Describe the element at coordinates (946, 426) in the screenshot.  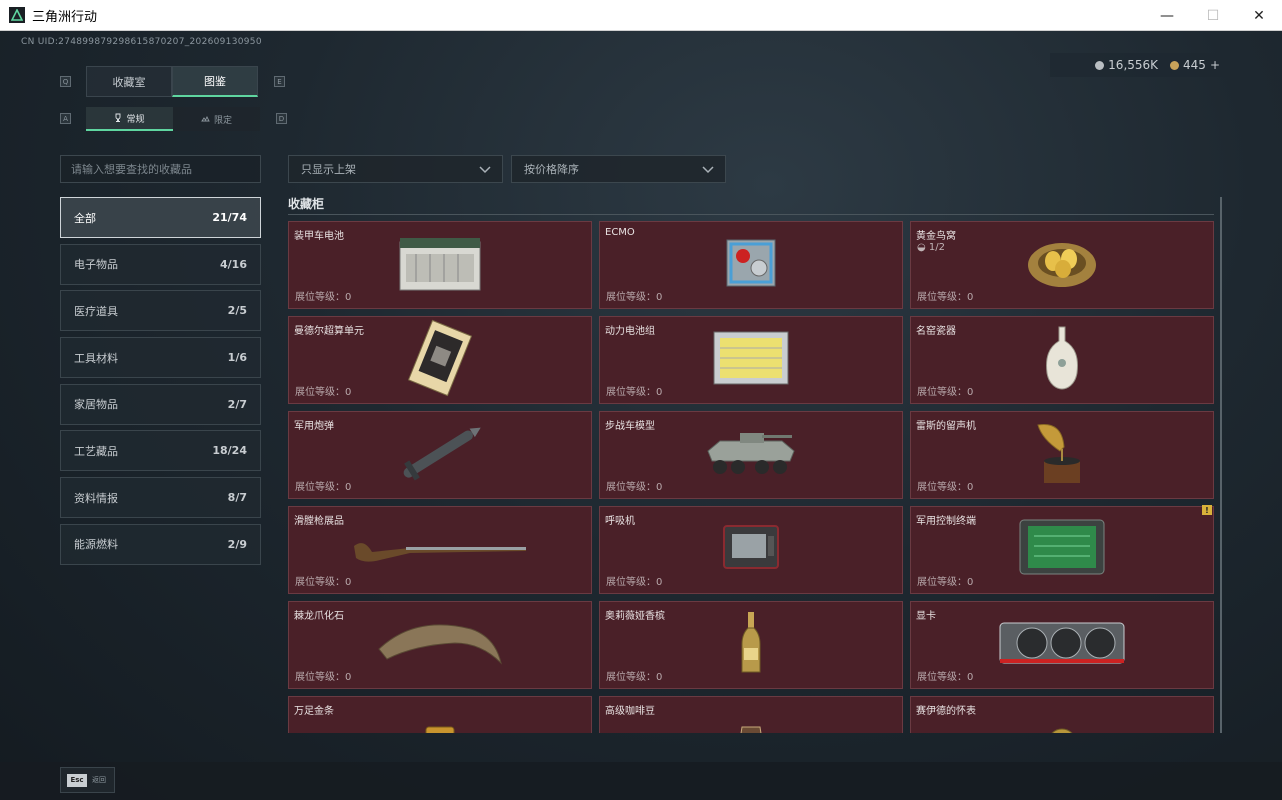
I see `item-name: 雷斯的留声机` at that location.